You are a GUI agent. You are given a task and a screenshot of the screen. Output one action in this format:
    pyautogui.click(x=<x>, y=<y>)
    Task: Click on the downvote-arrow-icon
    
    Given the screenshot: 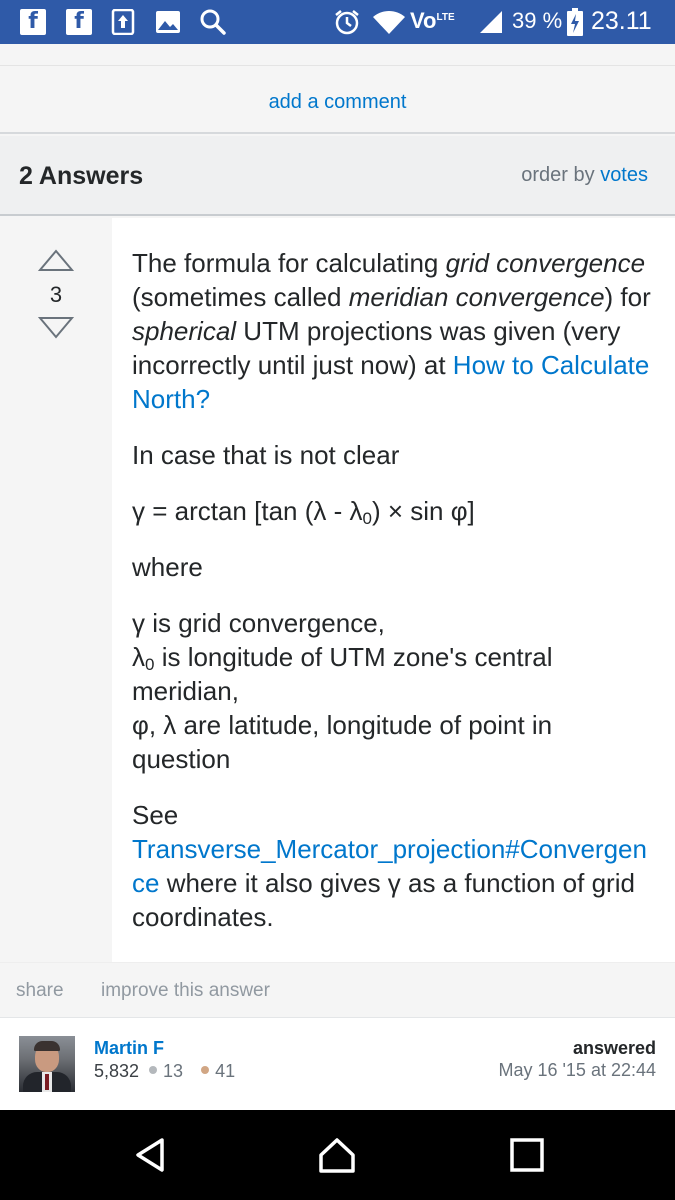 What is the action you would take?
    pyautogui.click(x=56, y=330)
    